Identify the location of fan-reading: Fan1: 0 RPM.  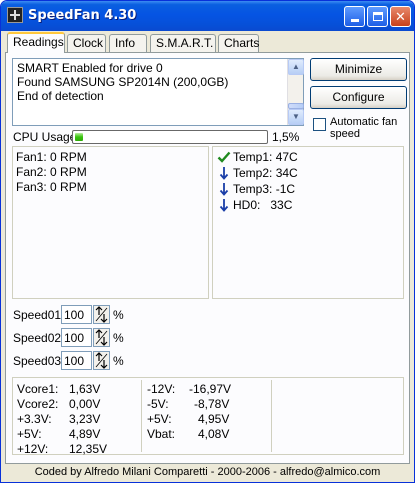
(51, 157).